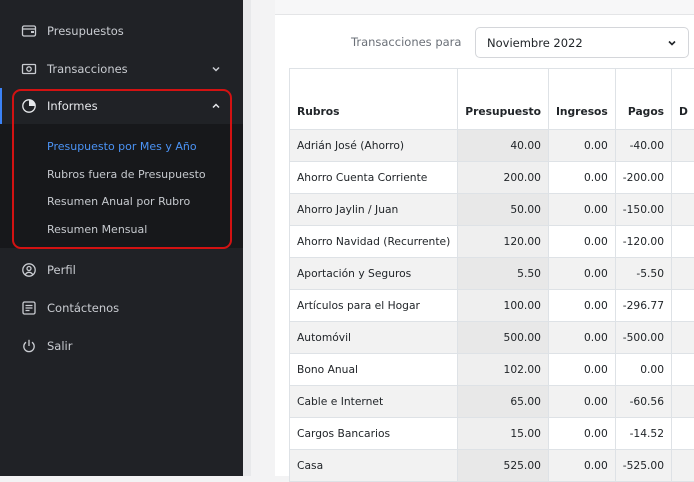 Image resolution: width=694 pixels, height=482 pixels. I want to click on user-circle-icon, so click(29, 270).